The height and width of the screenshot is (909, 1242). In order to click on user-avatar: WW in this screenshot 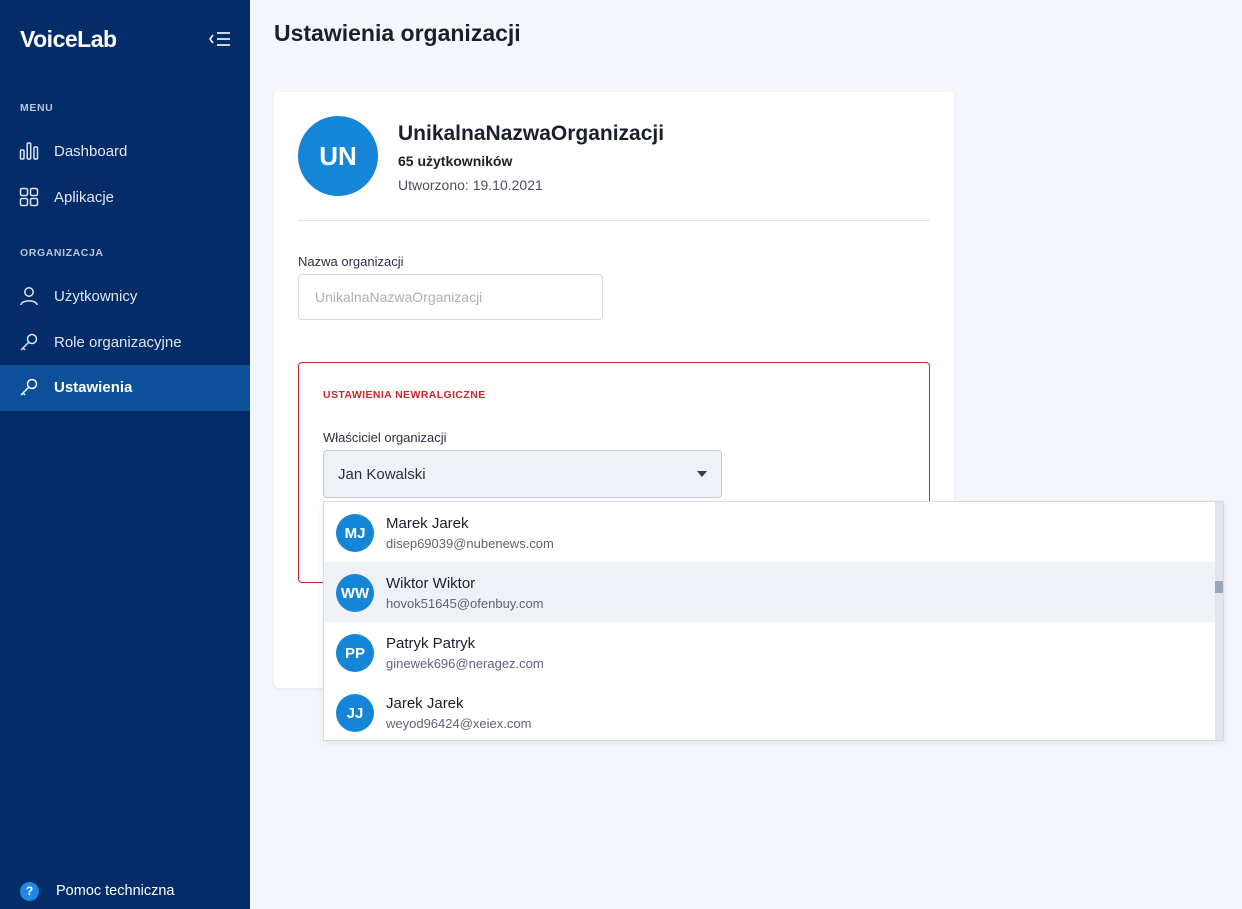, I will do `click(355, 593)`.